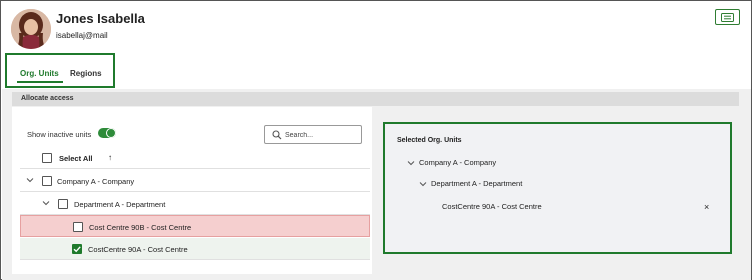 This screenshot has height=280, width=752. Describe the element at coordinates (39, 73) in the screenshot. I see `tab-org-units: Org. Units` at that location.